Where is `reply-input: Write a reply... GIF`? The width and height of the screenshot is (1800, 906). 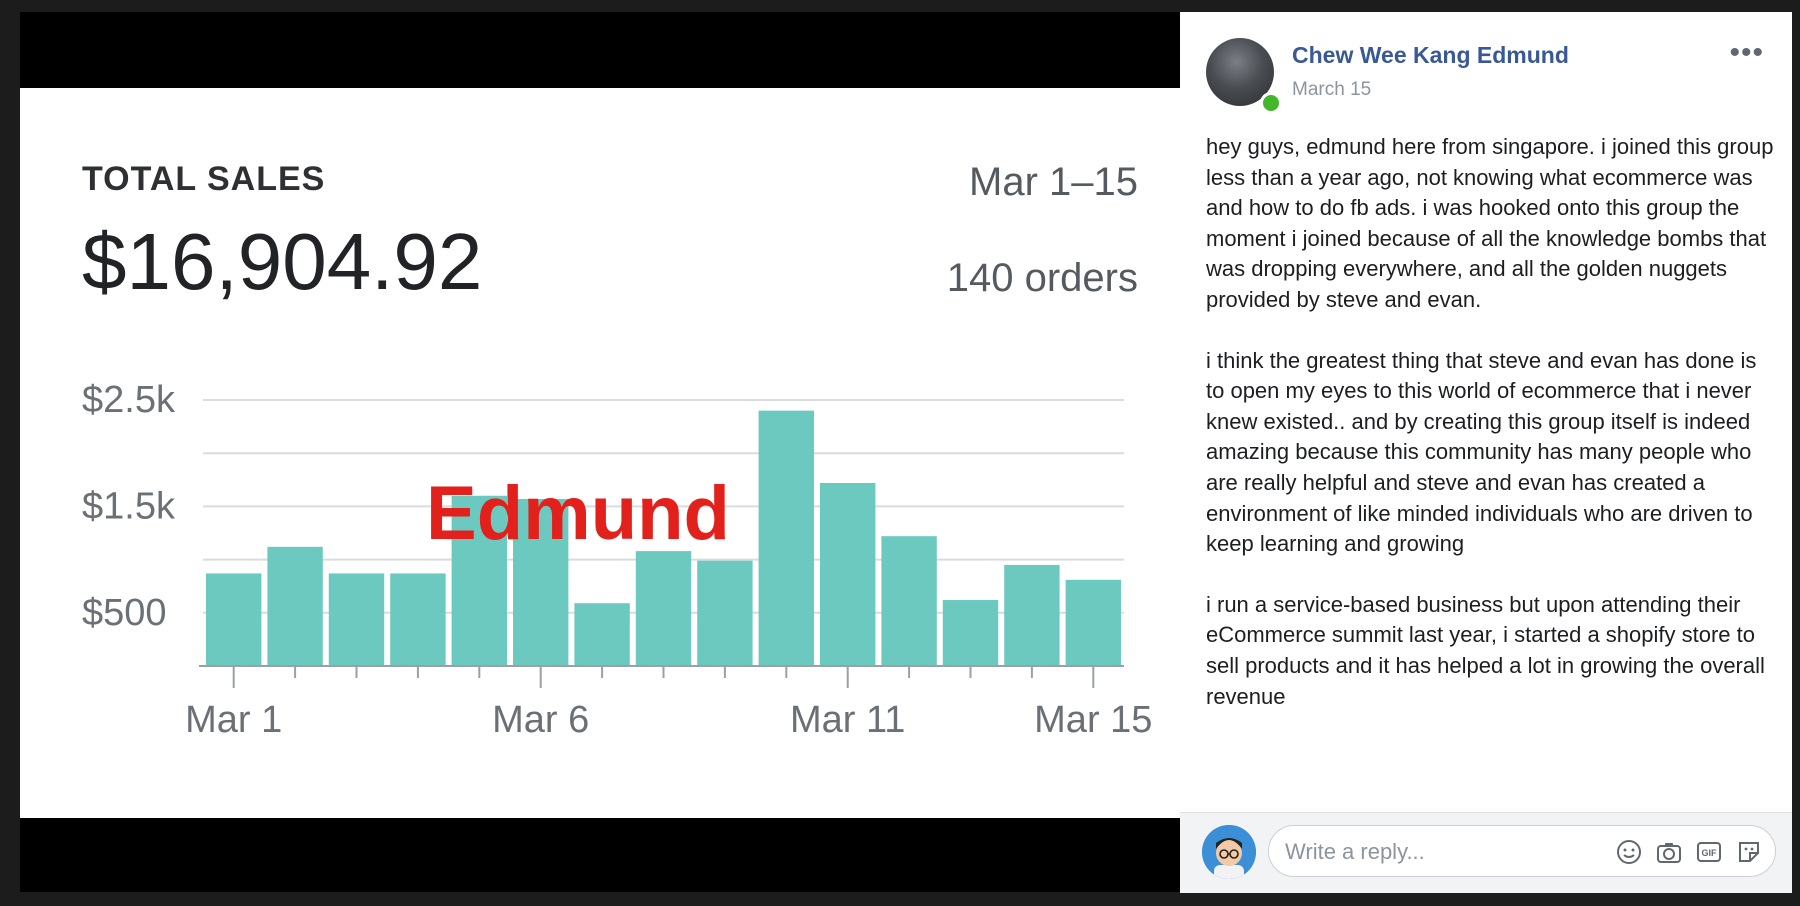
reply-input: Write a reply... GIF is located at coordinates (1522, 851).